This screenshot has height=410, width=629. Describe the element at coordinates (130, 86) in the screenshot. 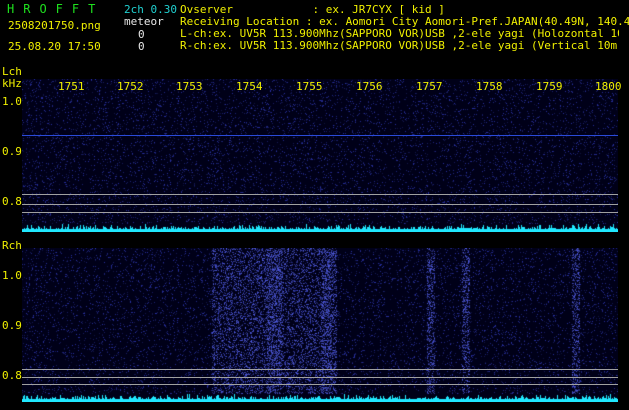

I see `time-tick-1752: 1752` at that location.